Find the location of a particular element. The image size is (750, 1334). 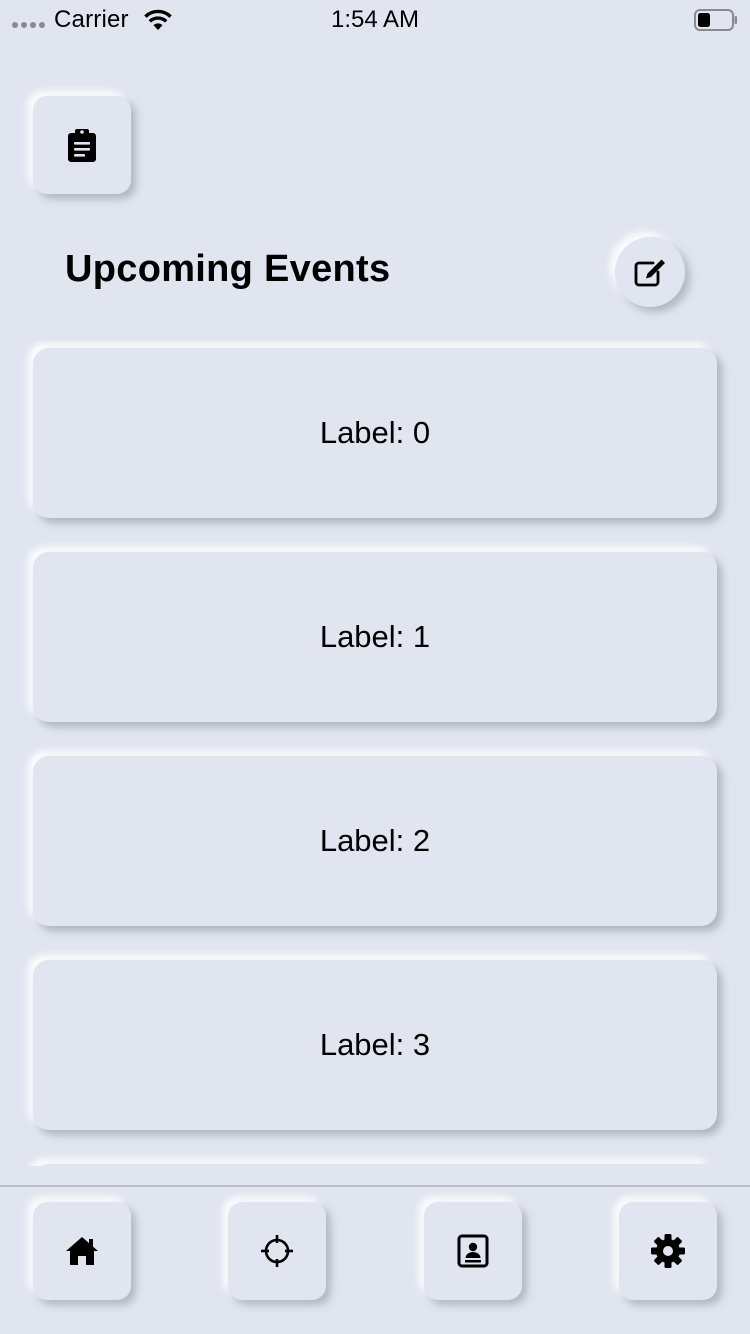

edit-icon is located at coordinates (650, 272).